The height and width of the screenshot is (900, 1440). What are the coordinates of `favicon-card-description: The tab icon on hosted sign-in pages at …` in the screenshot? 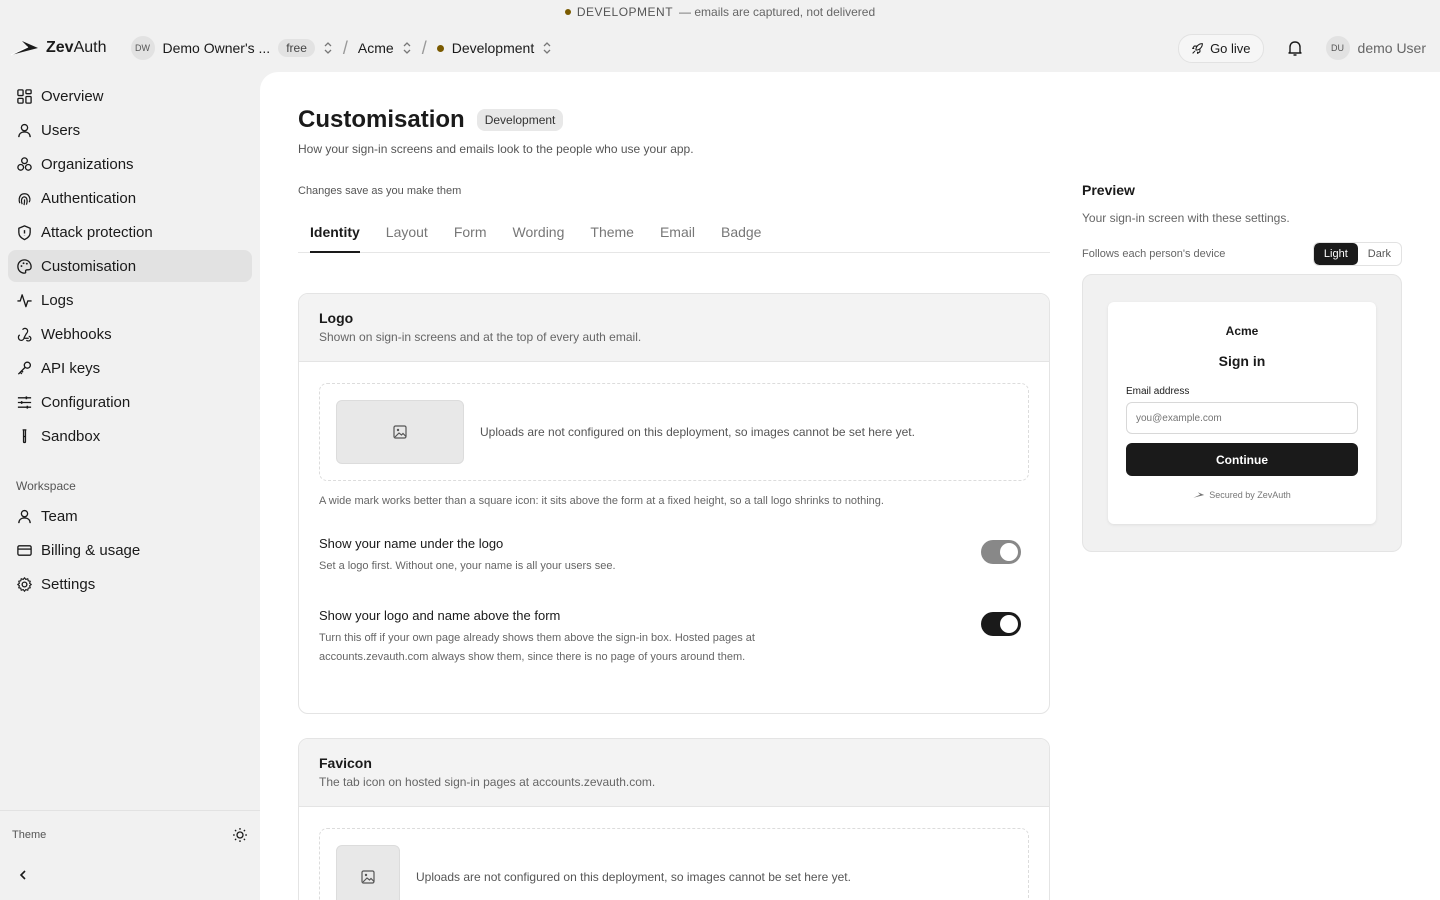 It's located at (487, 782).